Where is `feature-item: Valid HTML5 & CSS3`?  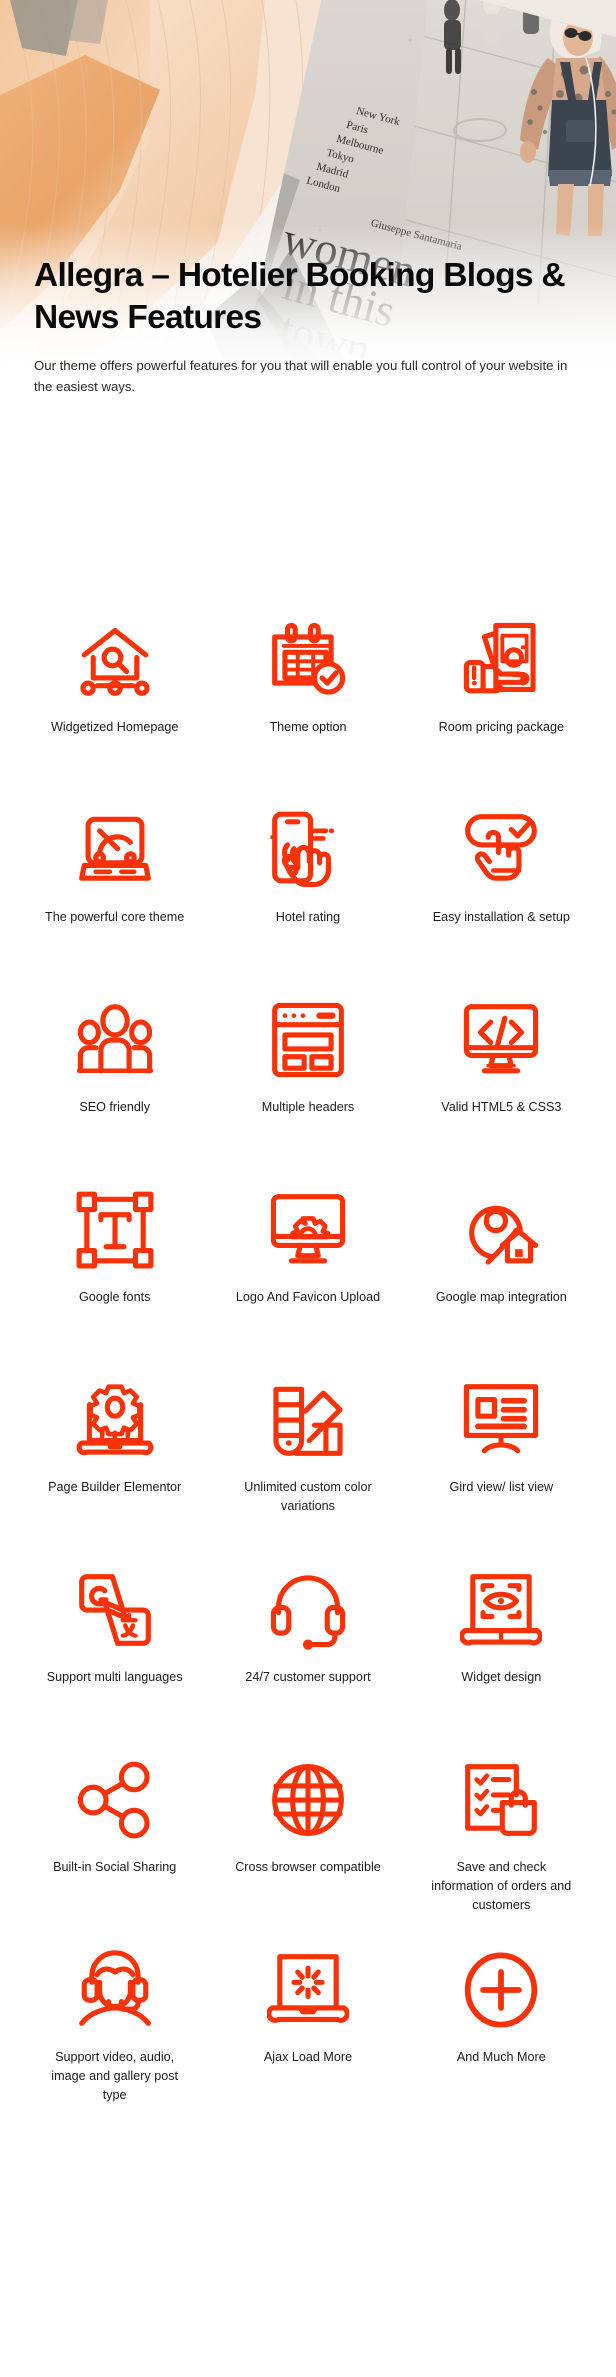
feature-item: Valid HTML5 & CSS3 is located at coordinates (501, 1075).